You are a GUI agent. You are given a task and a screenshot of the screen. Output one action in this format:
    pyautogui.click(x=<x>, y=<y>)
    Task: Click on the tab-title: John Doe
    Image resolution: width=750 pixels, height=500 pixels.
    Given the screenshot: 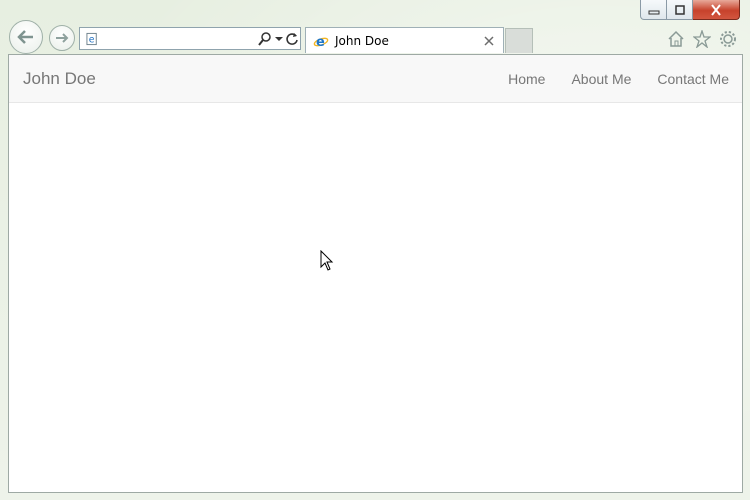 What is the action you would take?
    pyautogui.click(x=362, y=40)
    